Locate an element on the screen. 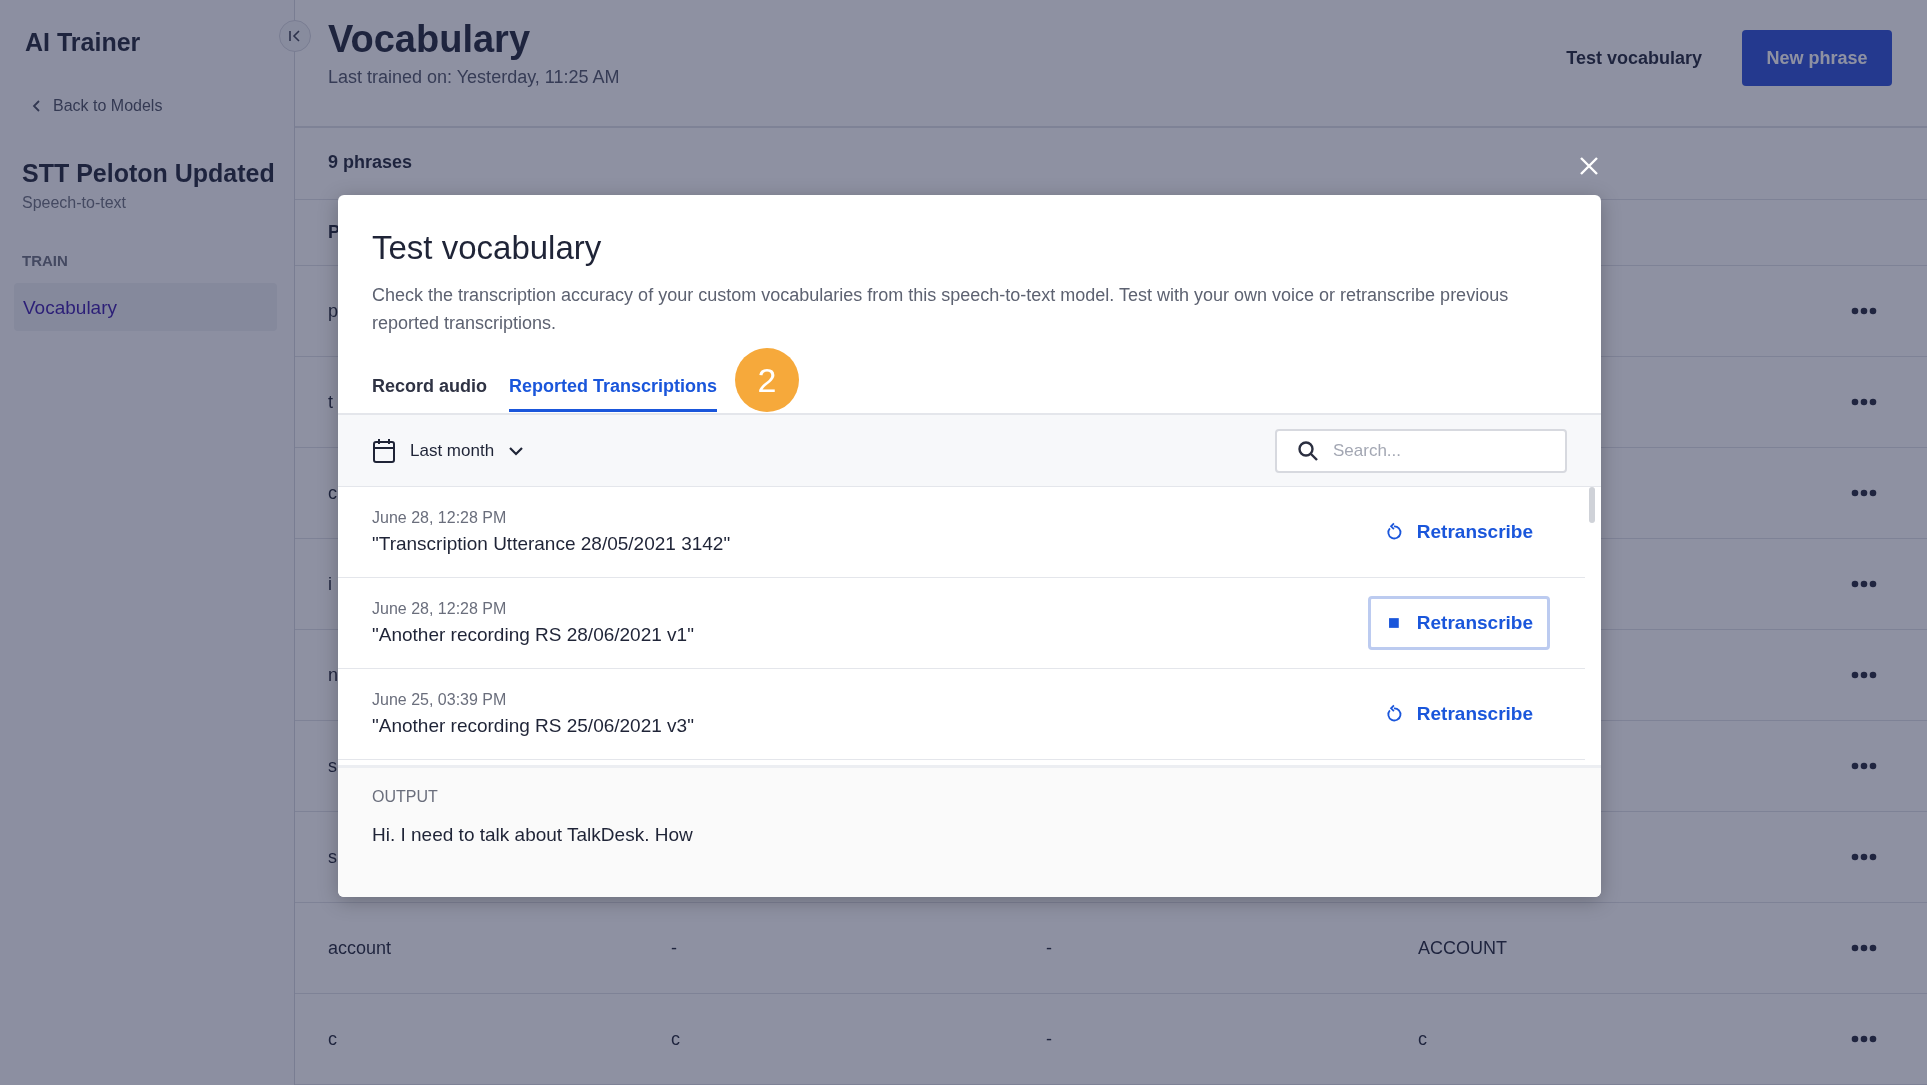 The height and width of the screenshot is (1085, 1927). section-label: TRAIN is located at coordinates (45, 260).